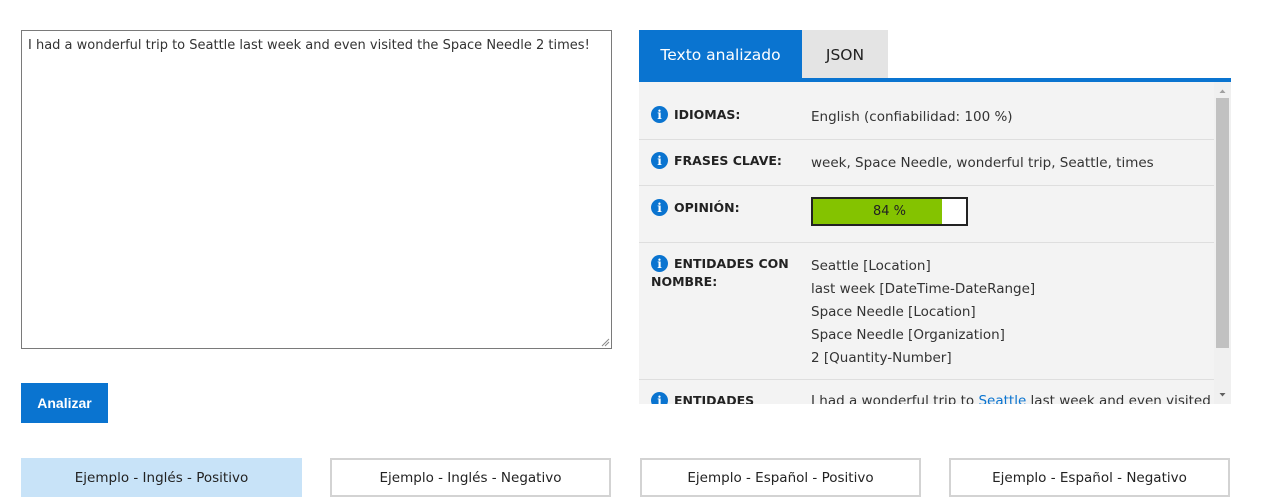 The height and width of the screenshot is (503, 1280). What do you see at coordinates (908, 335) in the screenshot?
I see `list-item: Space Needle [Organization]` at bounding box center [908, 335].